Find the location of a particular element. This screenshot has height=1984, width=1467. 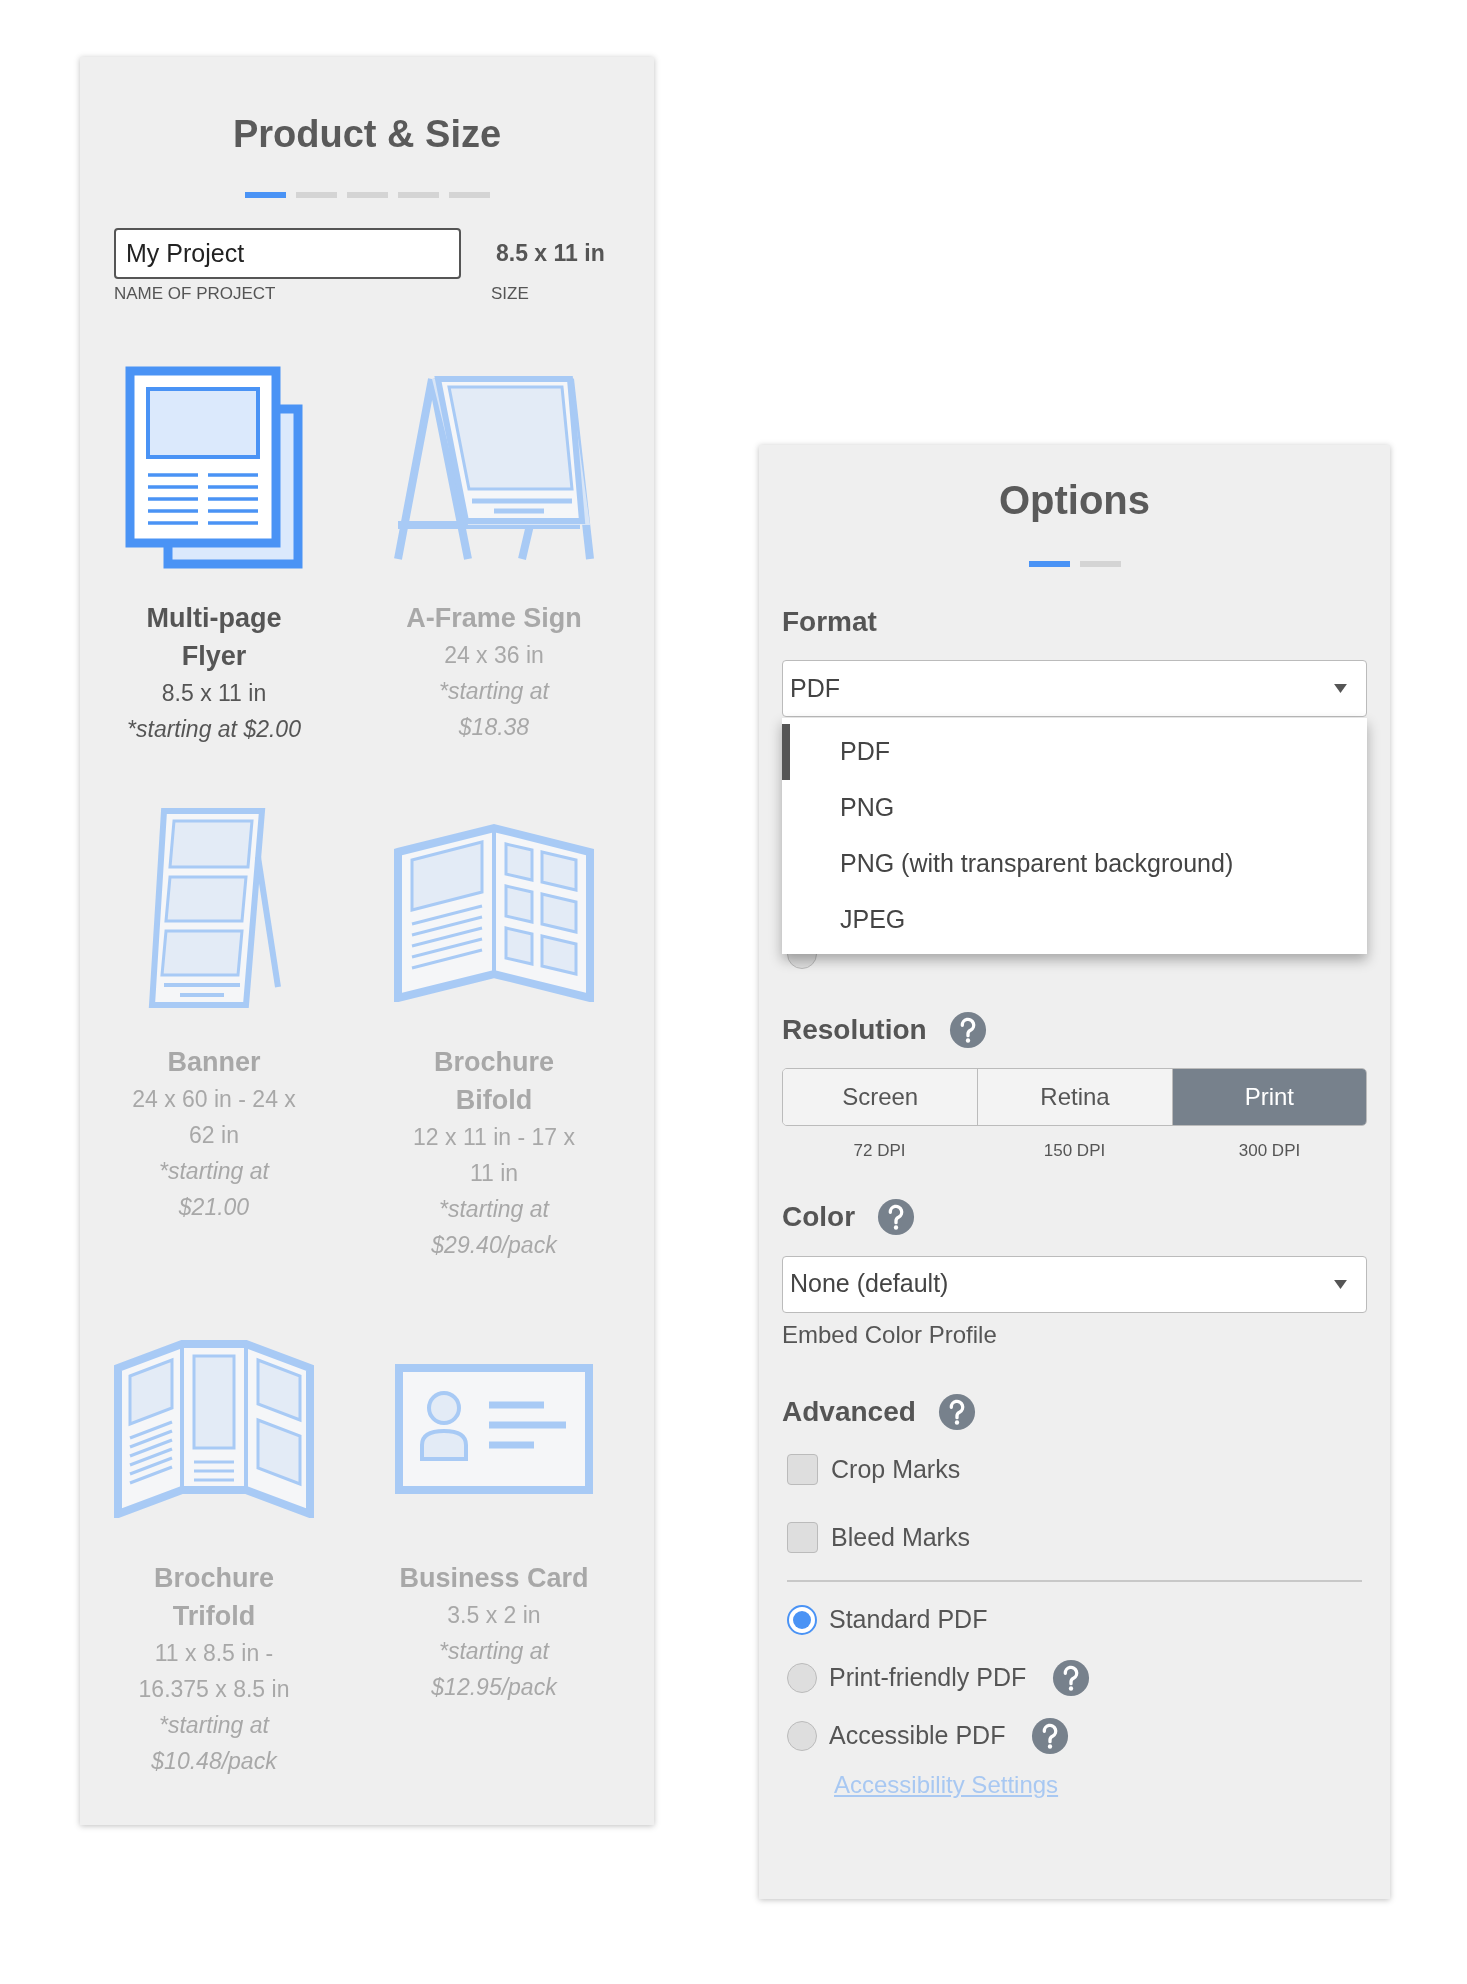

checkbox-label: Bleed Marks is located at coordinates (900, 1537).